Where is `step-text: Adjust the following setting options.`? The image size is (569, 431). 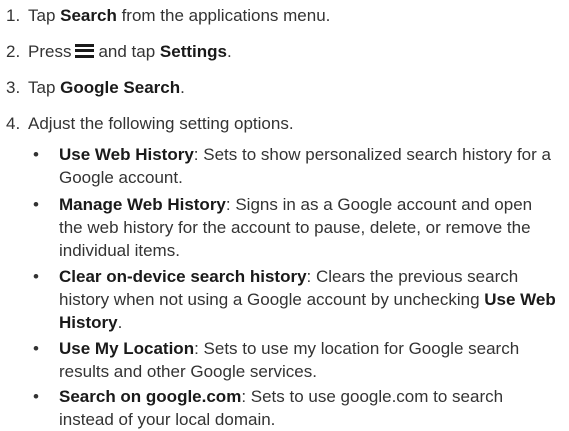
step-text: Adjust the following setting options. is located at coordinates (161, 123).